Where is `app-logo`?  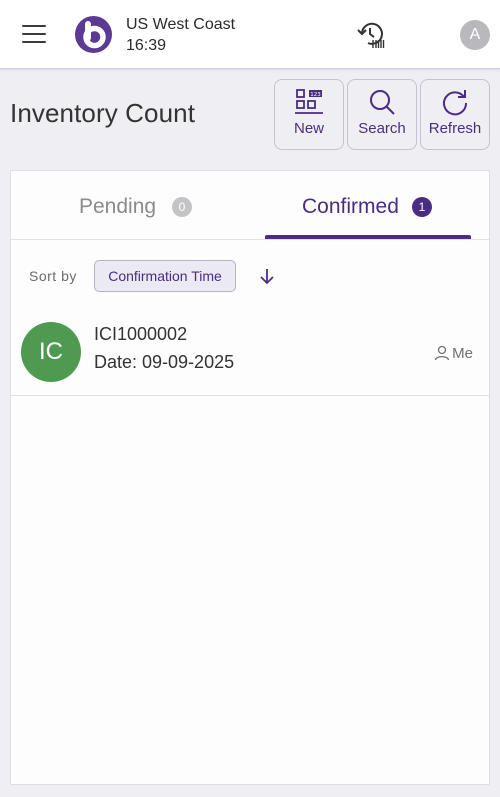
app-logo is located at coordinates (93, 34).